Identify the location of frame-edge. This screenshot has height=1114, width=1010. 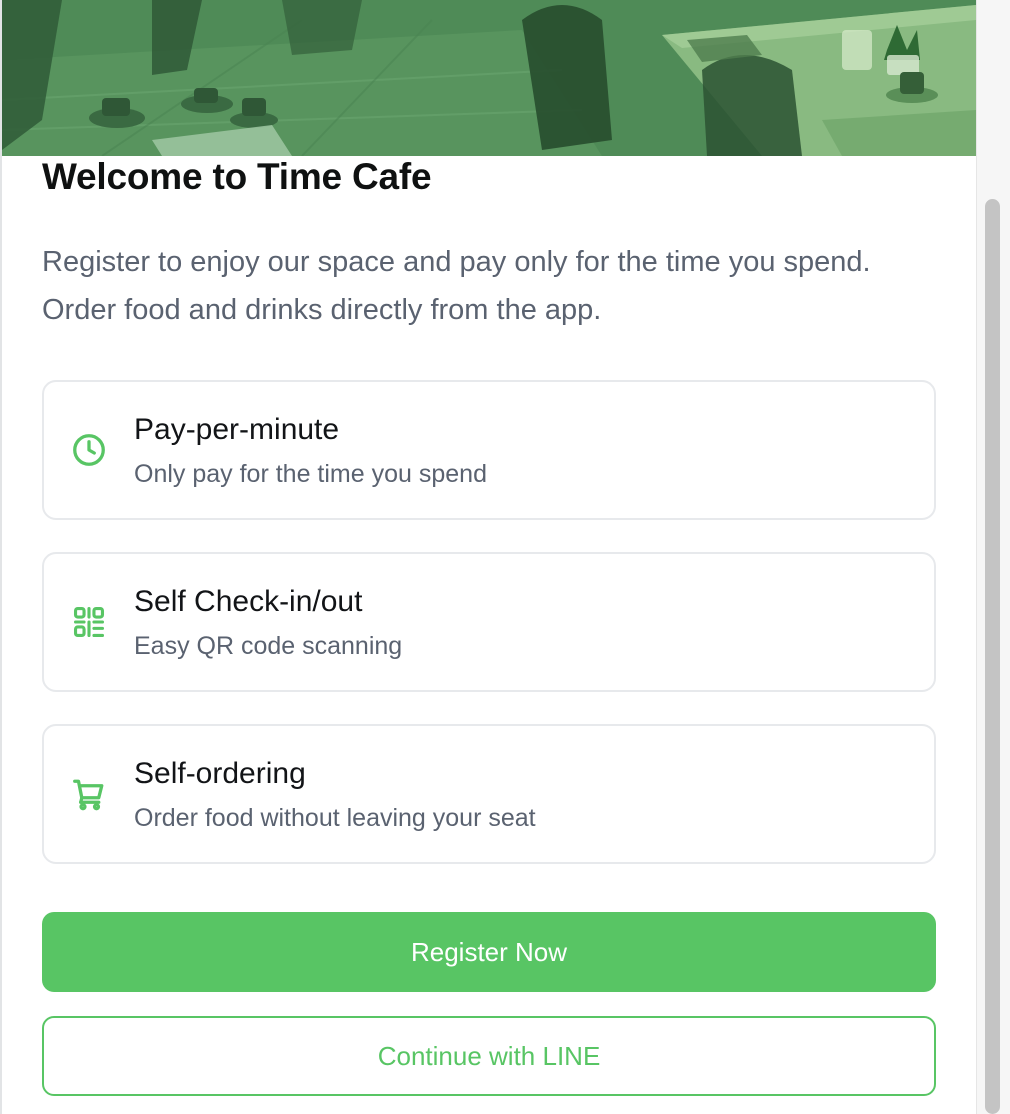
(1, 557).